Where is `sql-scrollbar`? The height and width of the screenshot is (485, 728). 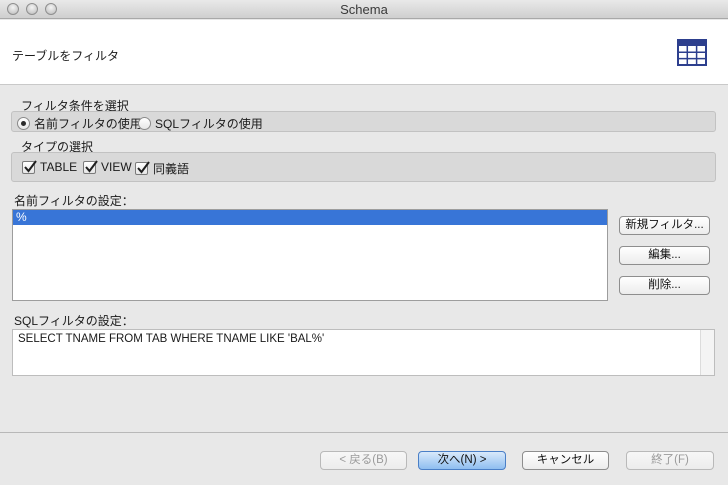 sql-scrollbar is located at coordinates (707, 352).